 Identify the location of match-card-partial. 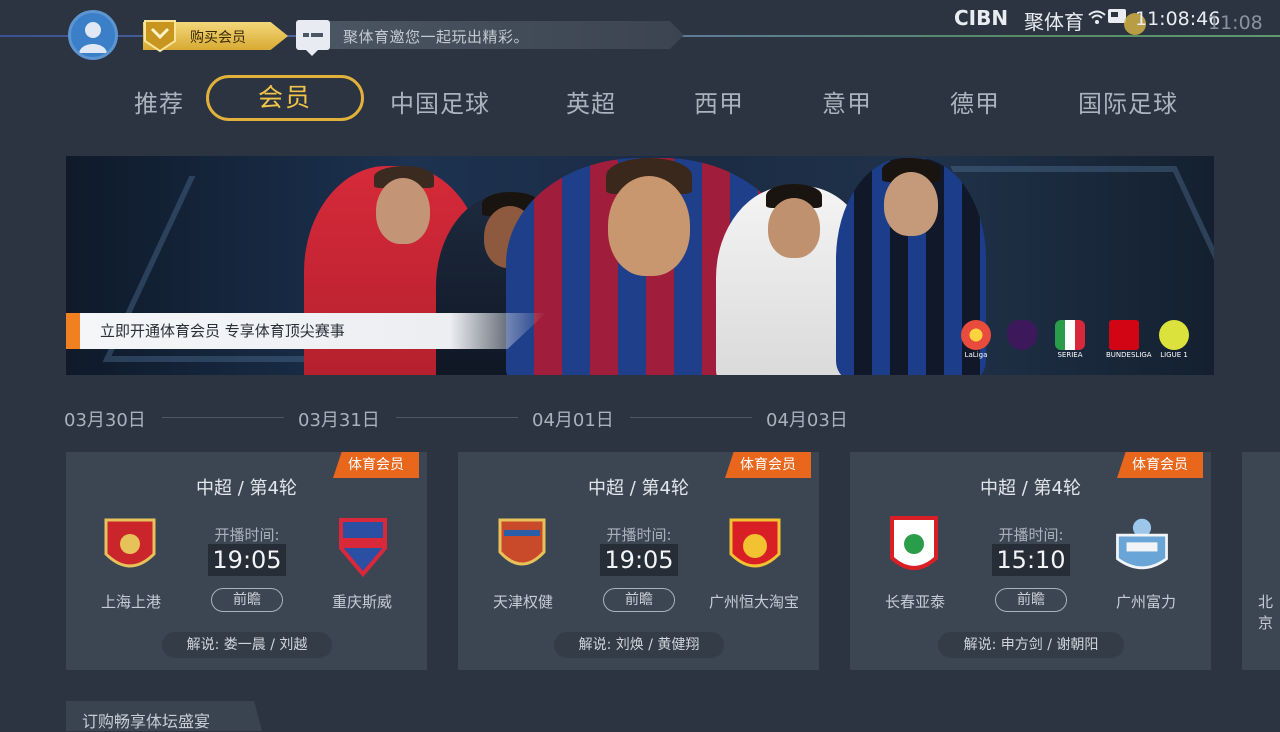
(1261, 561).